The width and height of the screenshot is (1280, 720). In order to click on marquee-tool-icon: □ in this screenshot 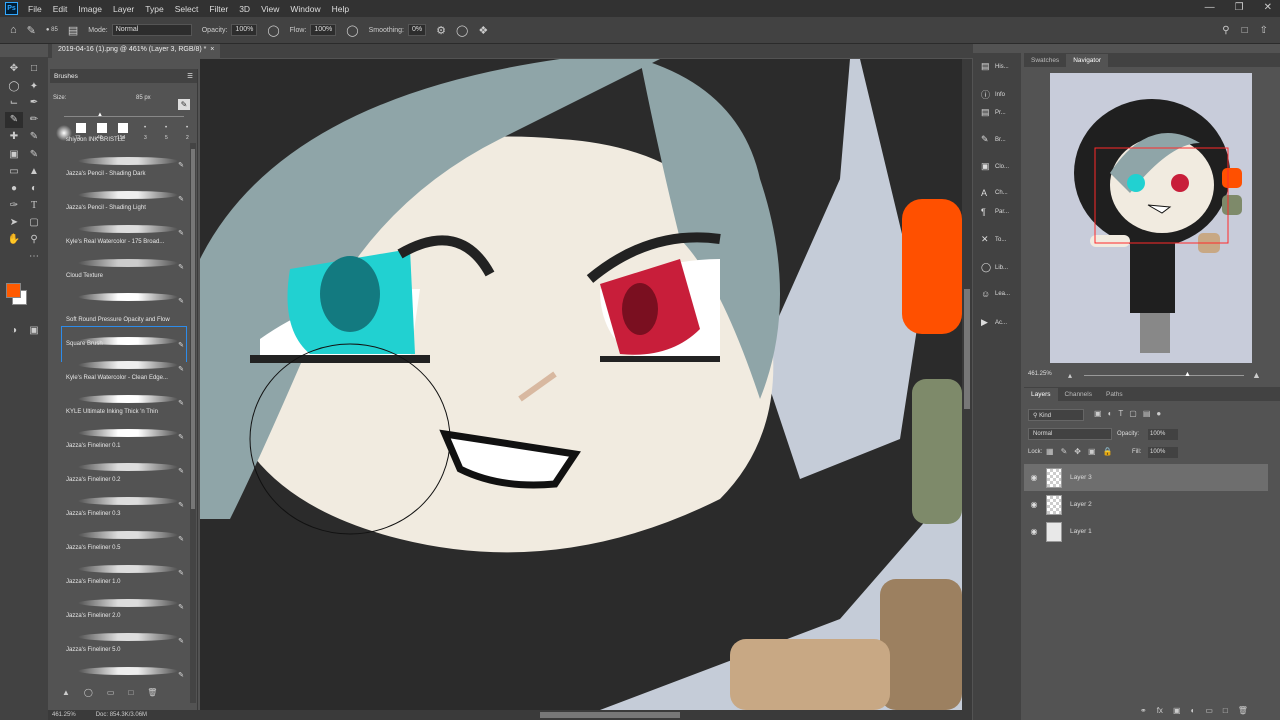, I will do `click(34, 69)`.